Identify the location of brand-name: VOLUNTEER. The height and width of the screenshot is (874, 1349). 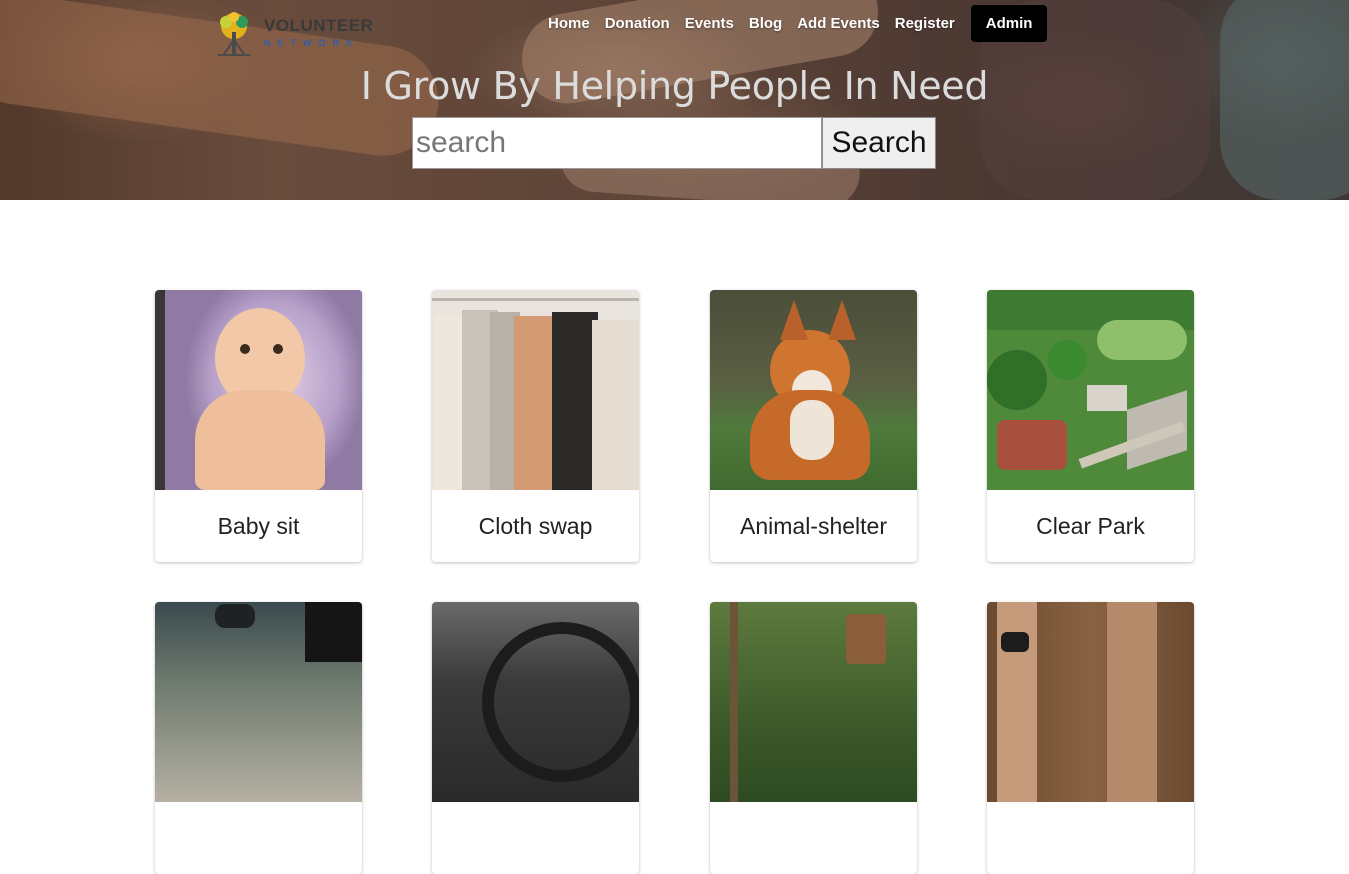
(319, 25).